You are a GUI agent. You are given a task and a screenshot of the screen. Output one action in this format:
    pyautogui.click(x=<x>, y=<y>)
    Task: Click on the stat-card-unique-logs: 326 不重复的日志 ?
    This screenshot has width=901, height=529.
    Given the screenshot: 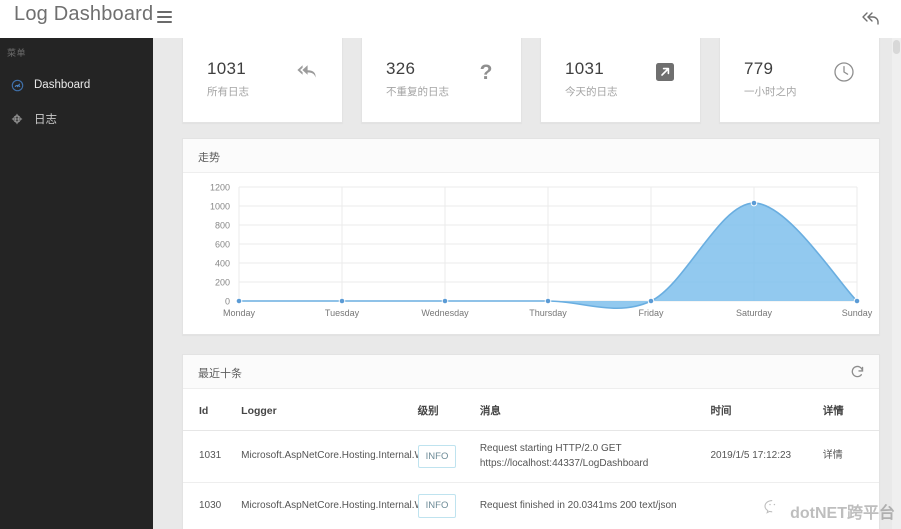 What is the action you would take?
    pyautogui.click(x=441, y=80)
    